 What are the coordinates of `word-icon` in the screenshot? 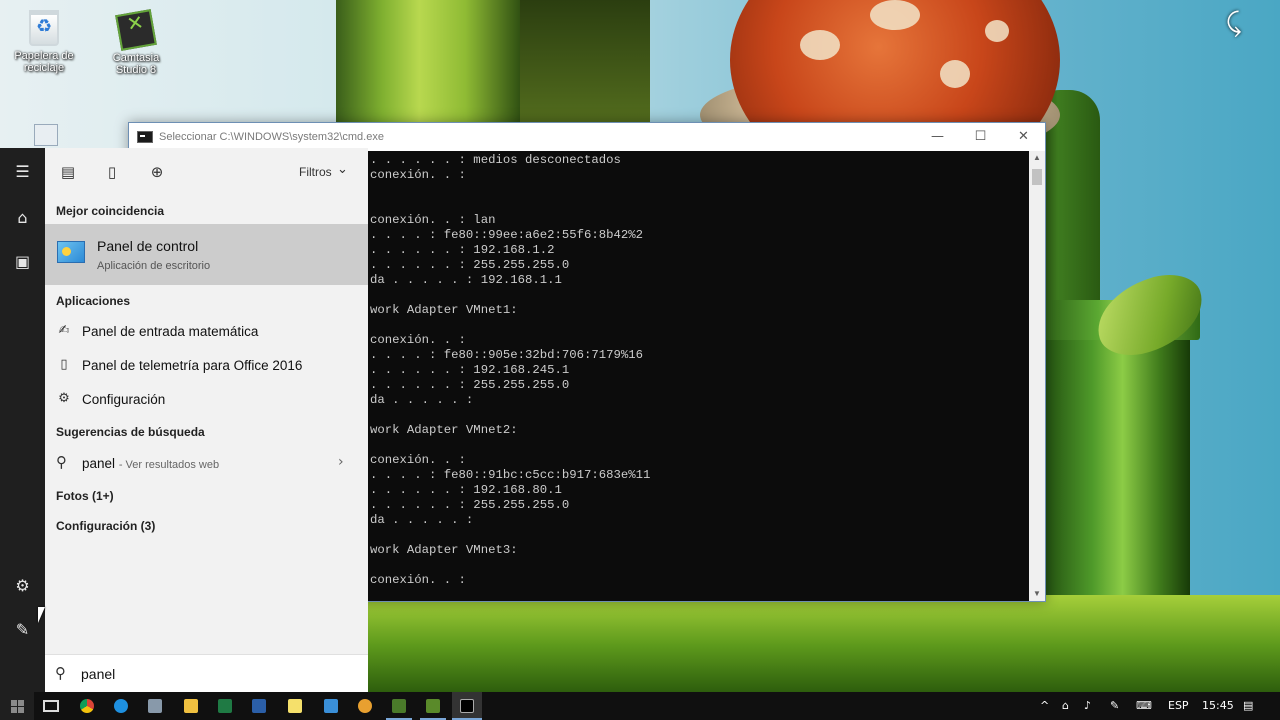 It's located at (259, 706).